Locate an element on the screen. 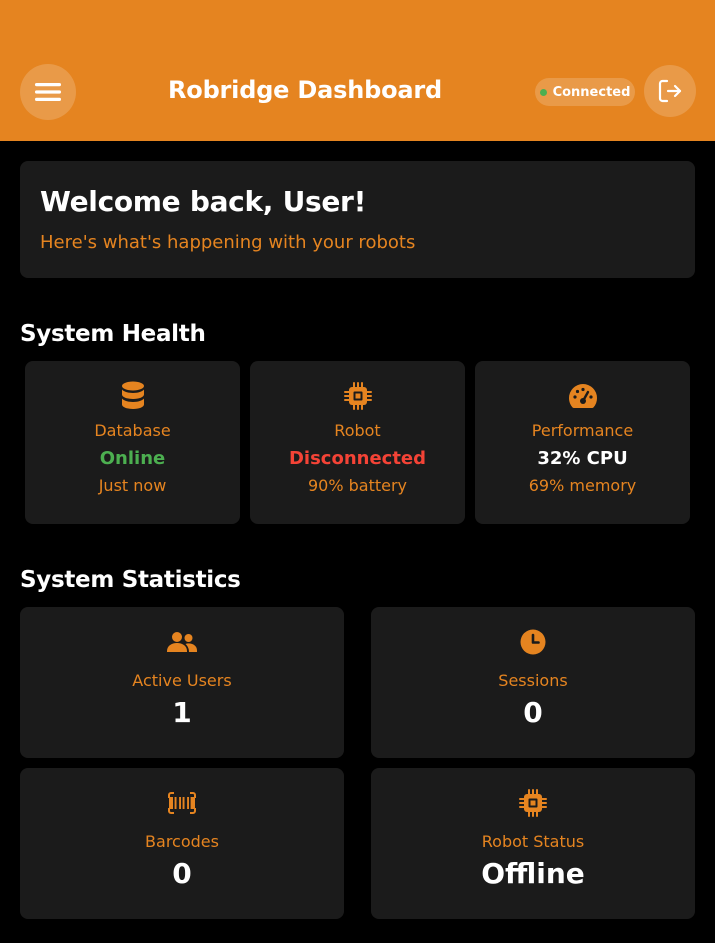  clock-icon is located at coordinates (533, 642).